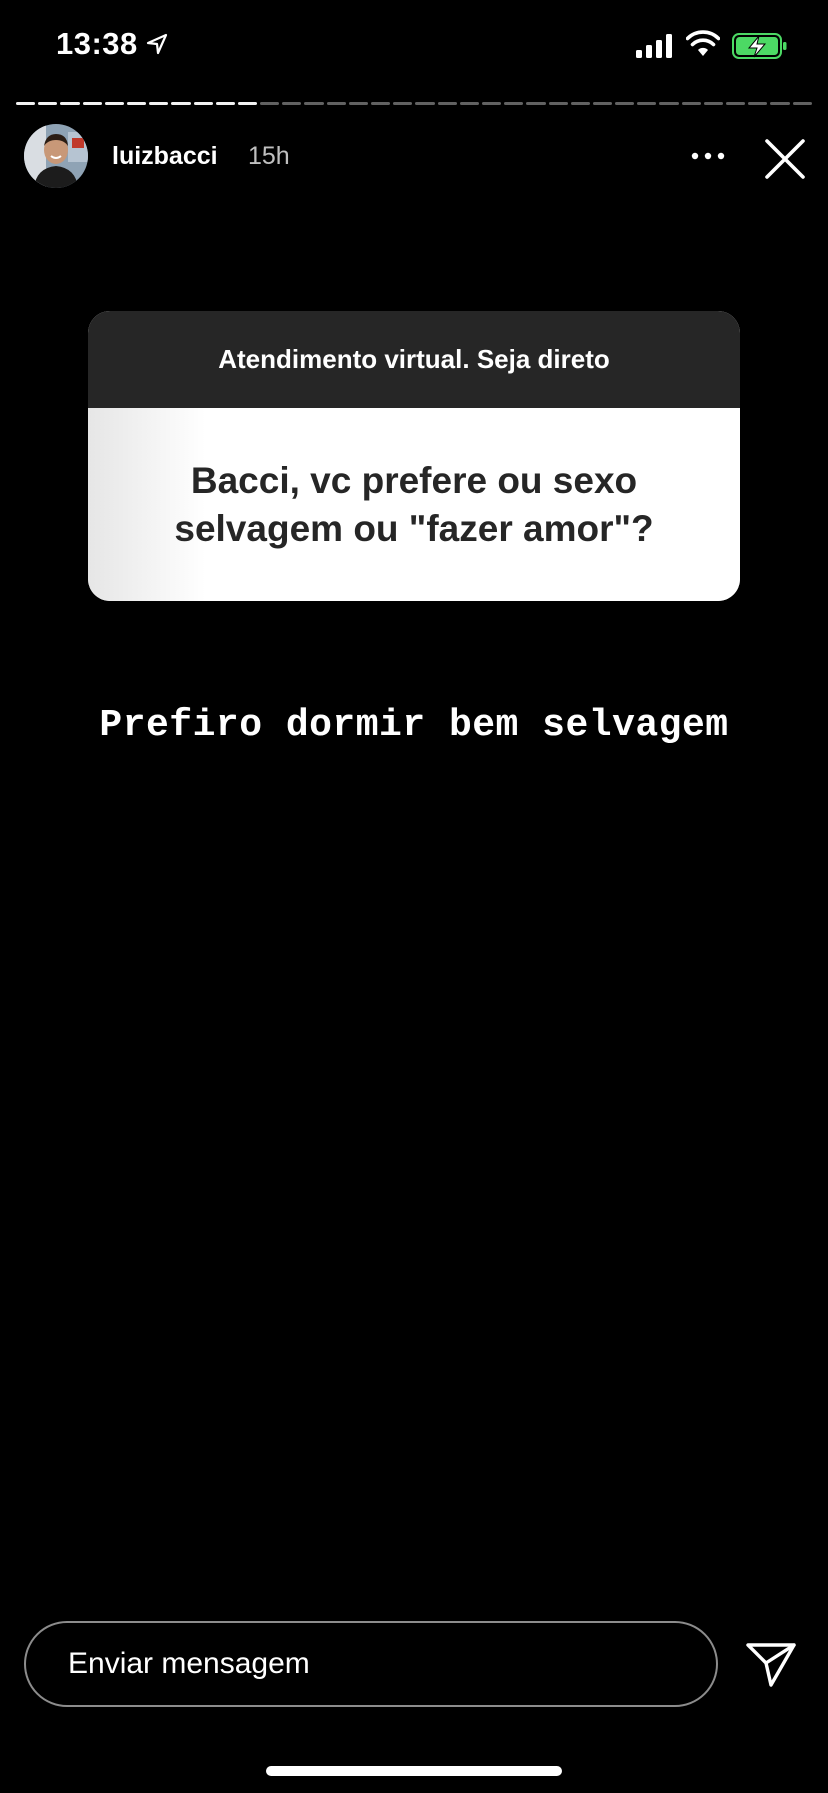 The height and width of the screenshot is (1793, 828). I want to click on story-username: luizbacci, so click(165, 156).